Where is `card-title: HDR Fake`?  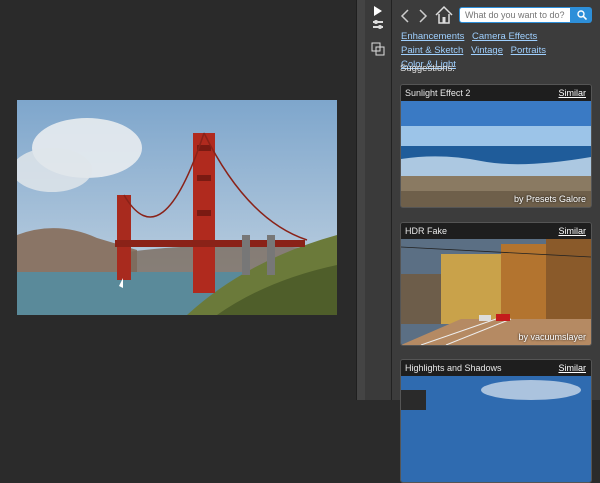 card-title: HDR Fake is located at coordinates (426, 231).